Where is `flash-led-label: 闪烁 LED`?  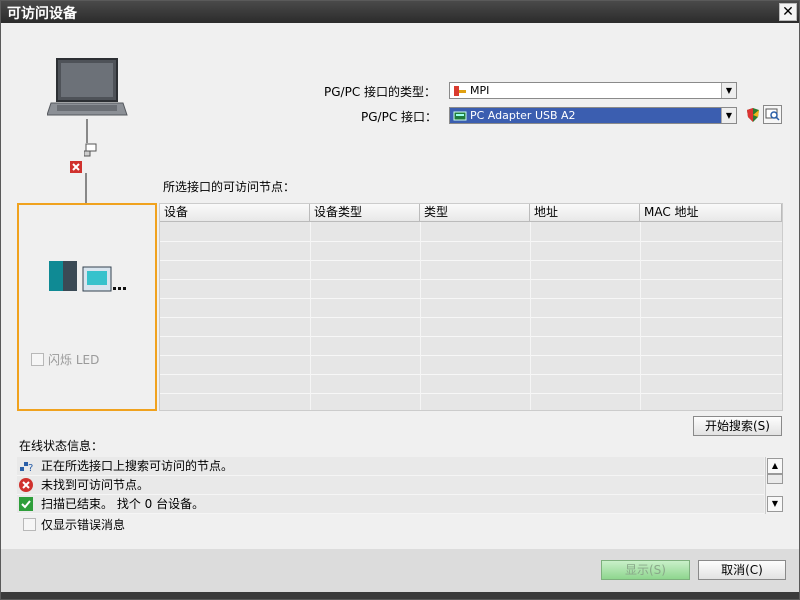 flash-led-label: 闪烁 LED is located at coordinates (74, 360).